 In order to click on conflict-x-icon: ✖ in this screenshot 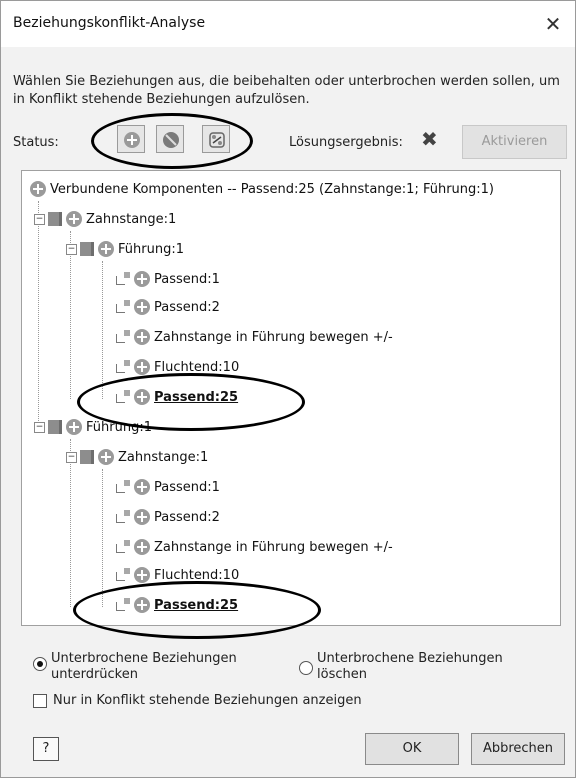, I will do `click(429, 139)`.